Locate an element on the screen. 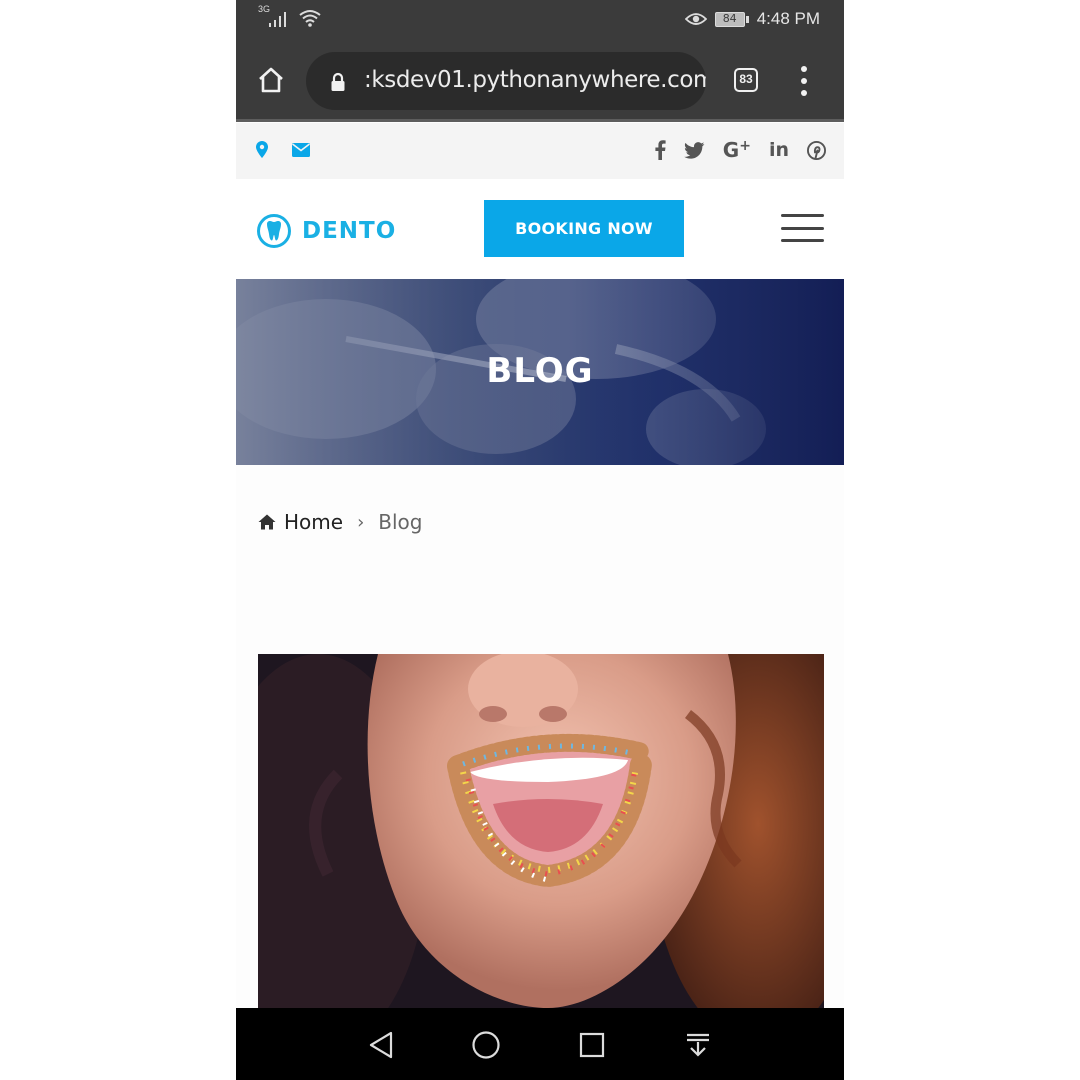 The width and height of the screenshot is (1080, 1080). status-bar: 3G 84 4:48 PM is located at coordinates (540, 20).